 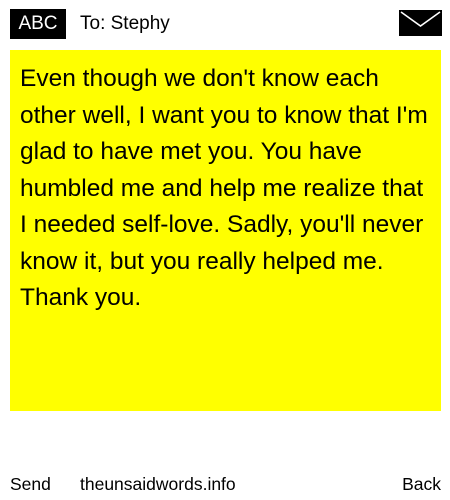 What do you see at coordinates (421, 484) in the screenshot?
I see `back-button: Back` at bounding box center [421, 484].